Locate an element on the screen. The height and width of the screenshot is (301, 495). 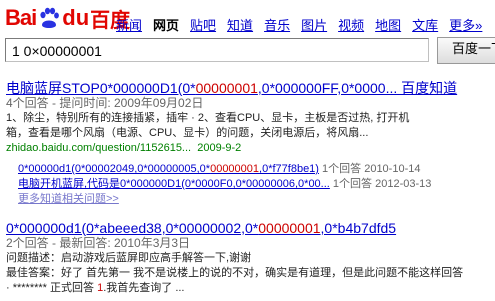
header: Bai du 百度 新闻 网页 贴吧 知道 音乐 图片 视频 地图 文库 更多» is located at coordinates (247, 17).